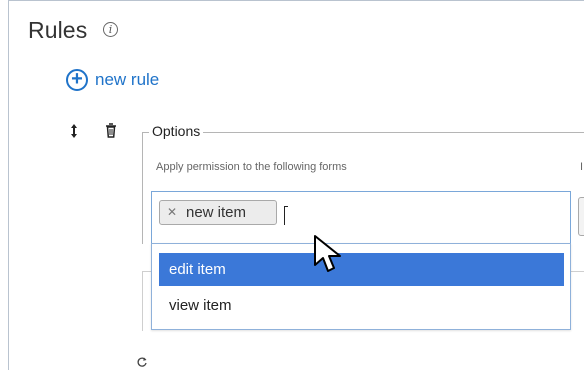  I want to click on options-legend: Options, so click(176, 131).